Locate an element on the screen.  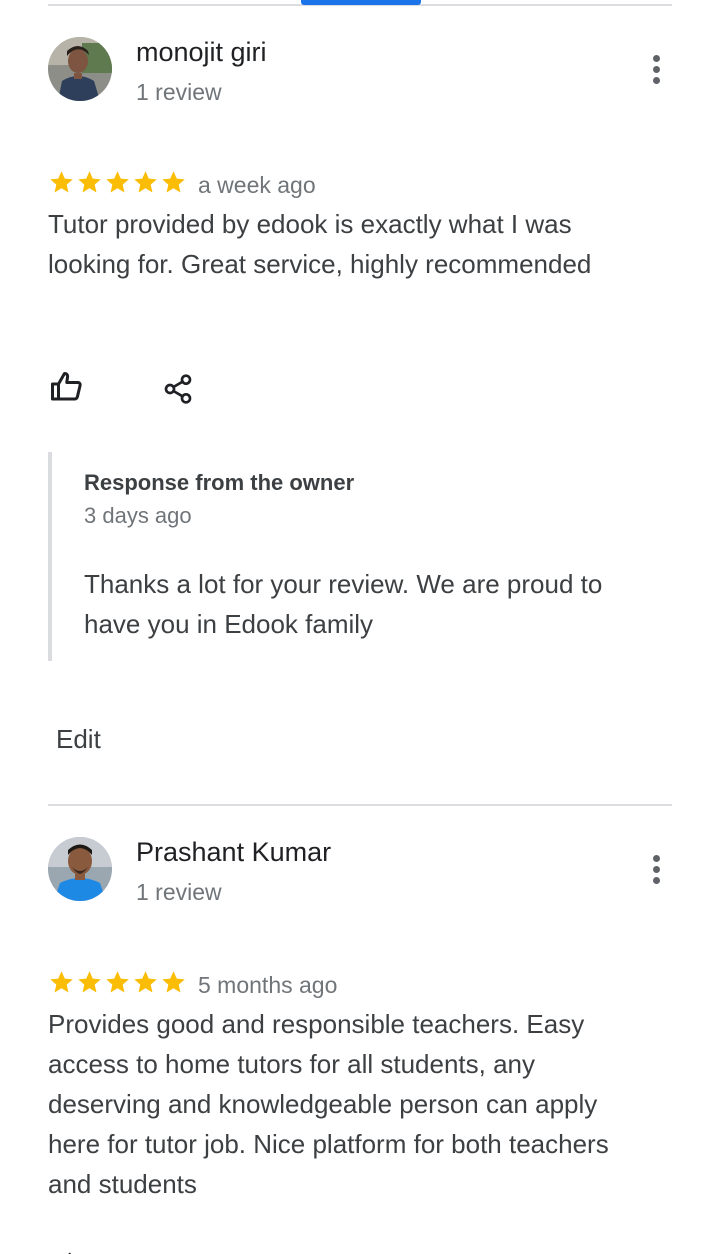
more-options-button is located at coordinates (656, 869).